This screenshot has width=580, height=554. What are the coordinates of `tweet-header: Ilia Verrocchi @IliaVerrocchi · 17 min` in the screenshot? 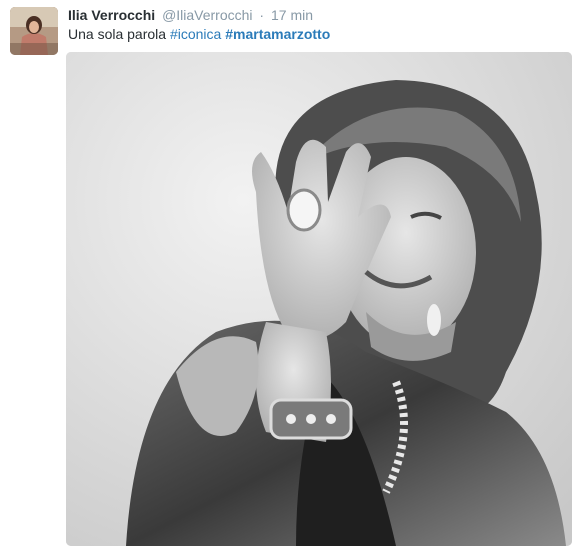 It's located at (190, 15).